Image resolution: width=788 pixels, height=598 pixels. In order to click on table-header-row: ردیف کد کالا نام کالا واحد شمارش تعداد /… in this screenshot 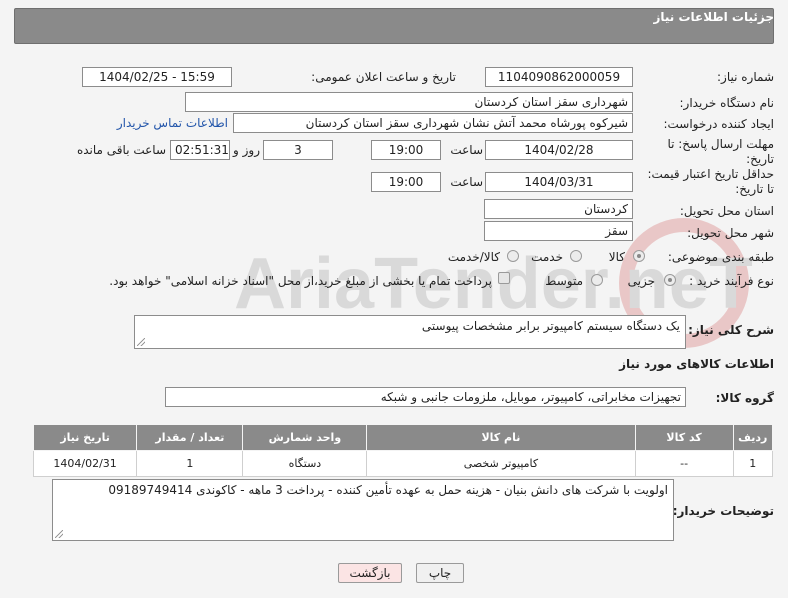, I will do `click(403, 437)`.